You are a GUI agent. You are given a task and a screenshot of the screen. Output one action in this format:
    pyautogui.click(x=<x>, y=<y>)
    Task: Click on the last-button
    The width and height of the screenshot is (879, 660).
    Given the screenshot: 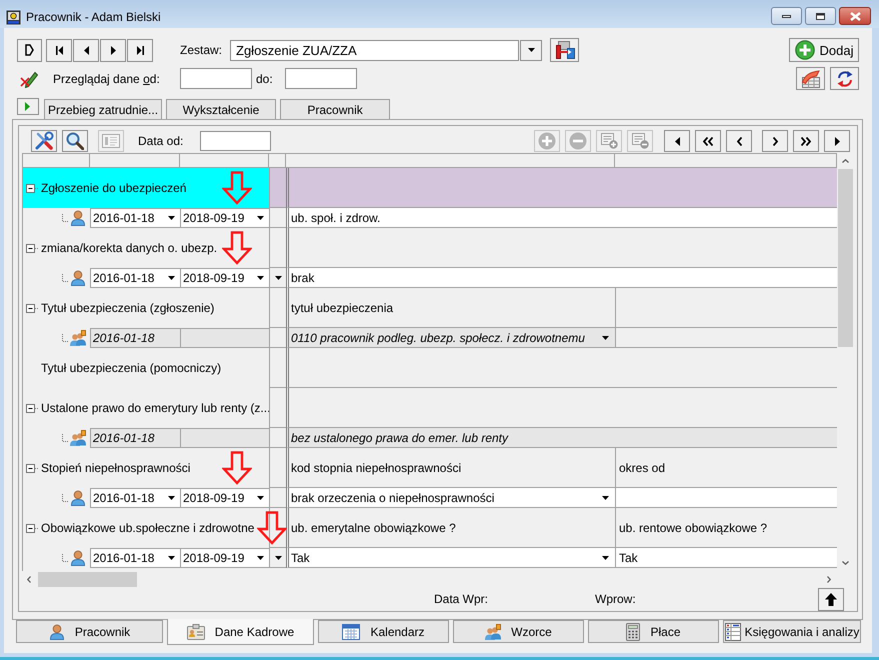 What is the action you would take?
    pyautogui.click(x=837, y=141)
    